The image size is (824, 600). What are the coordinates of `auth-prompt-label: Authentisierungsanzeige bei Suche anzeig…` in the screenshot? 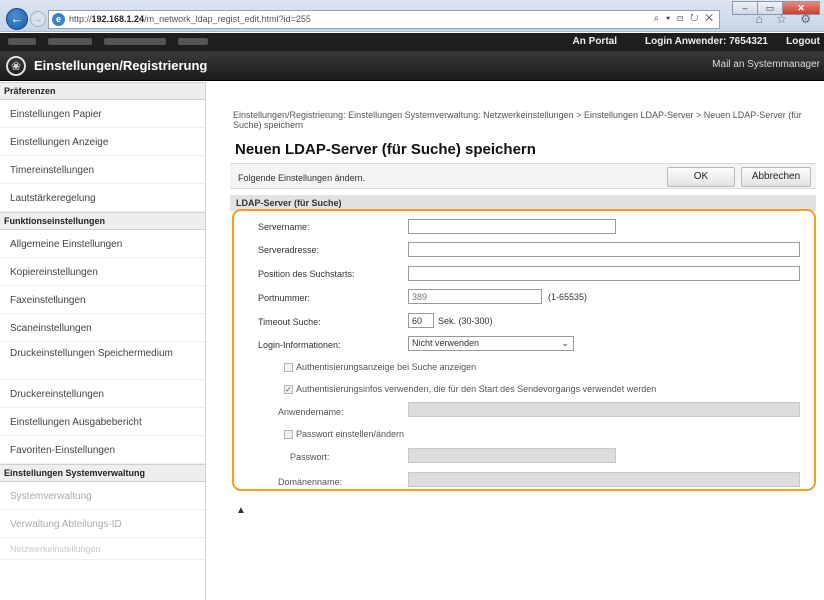 It's located at (386, 367).